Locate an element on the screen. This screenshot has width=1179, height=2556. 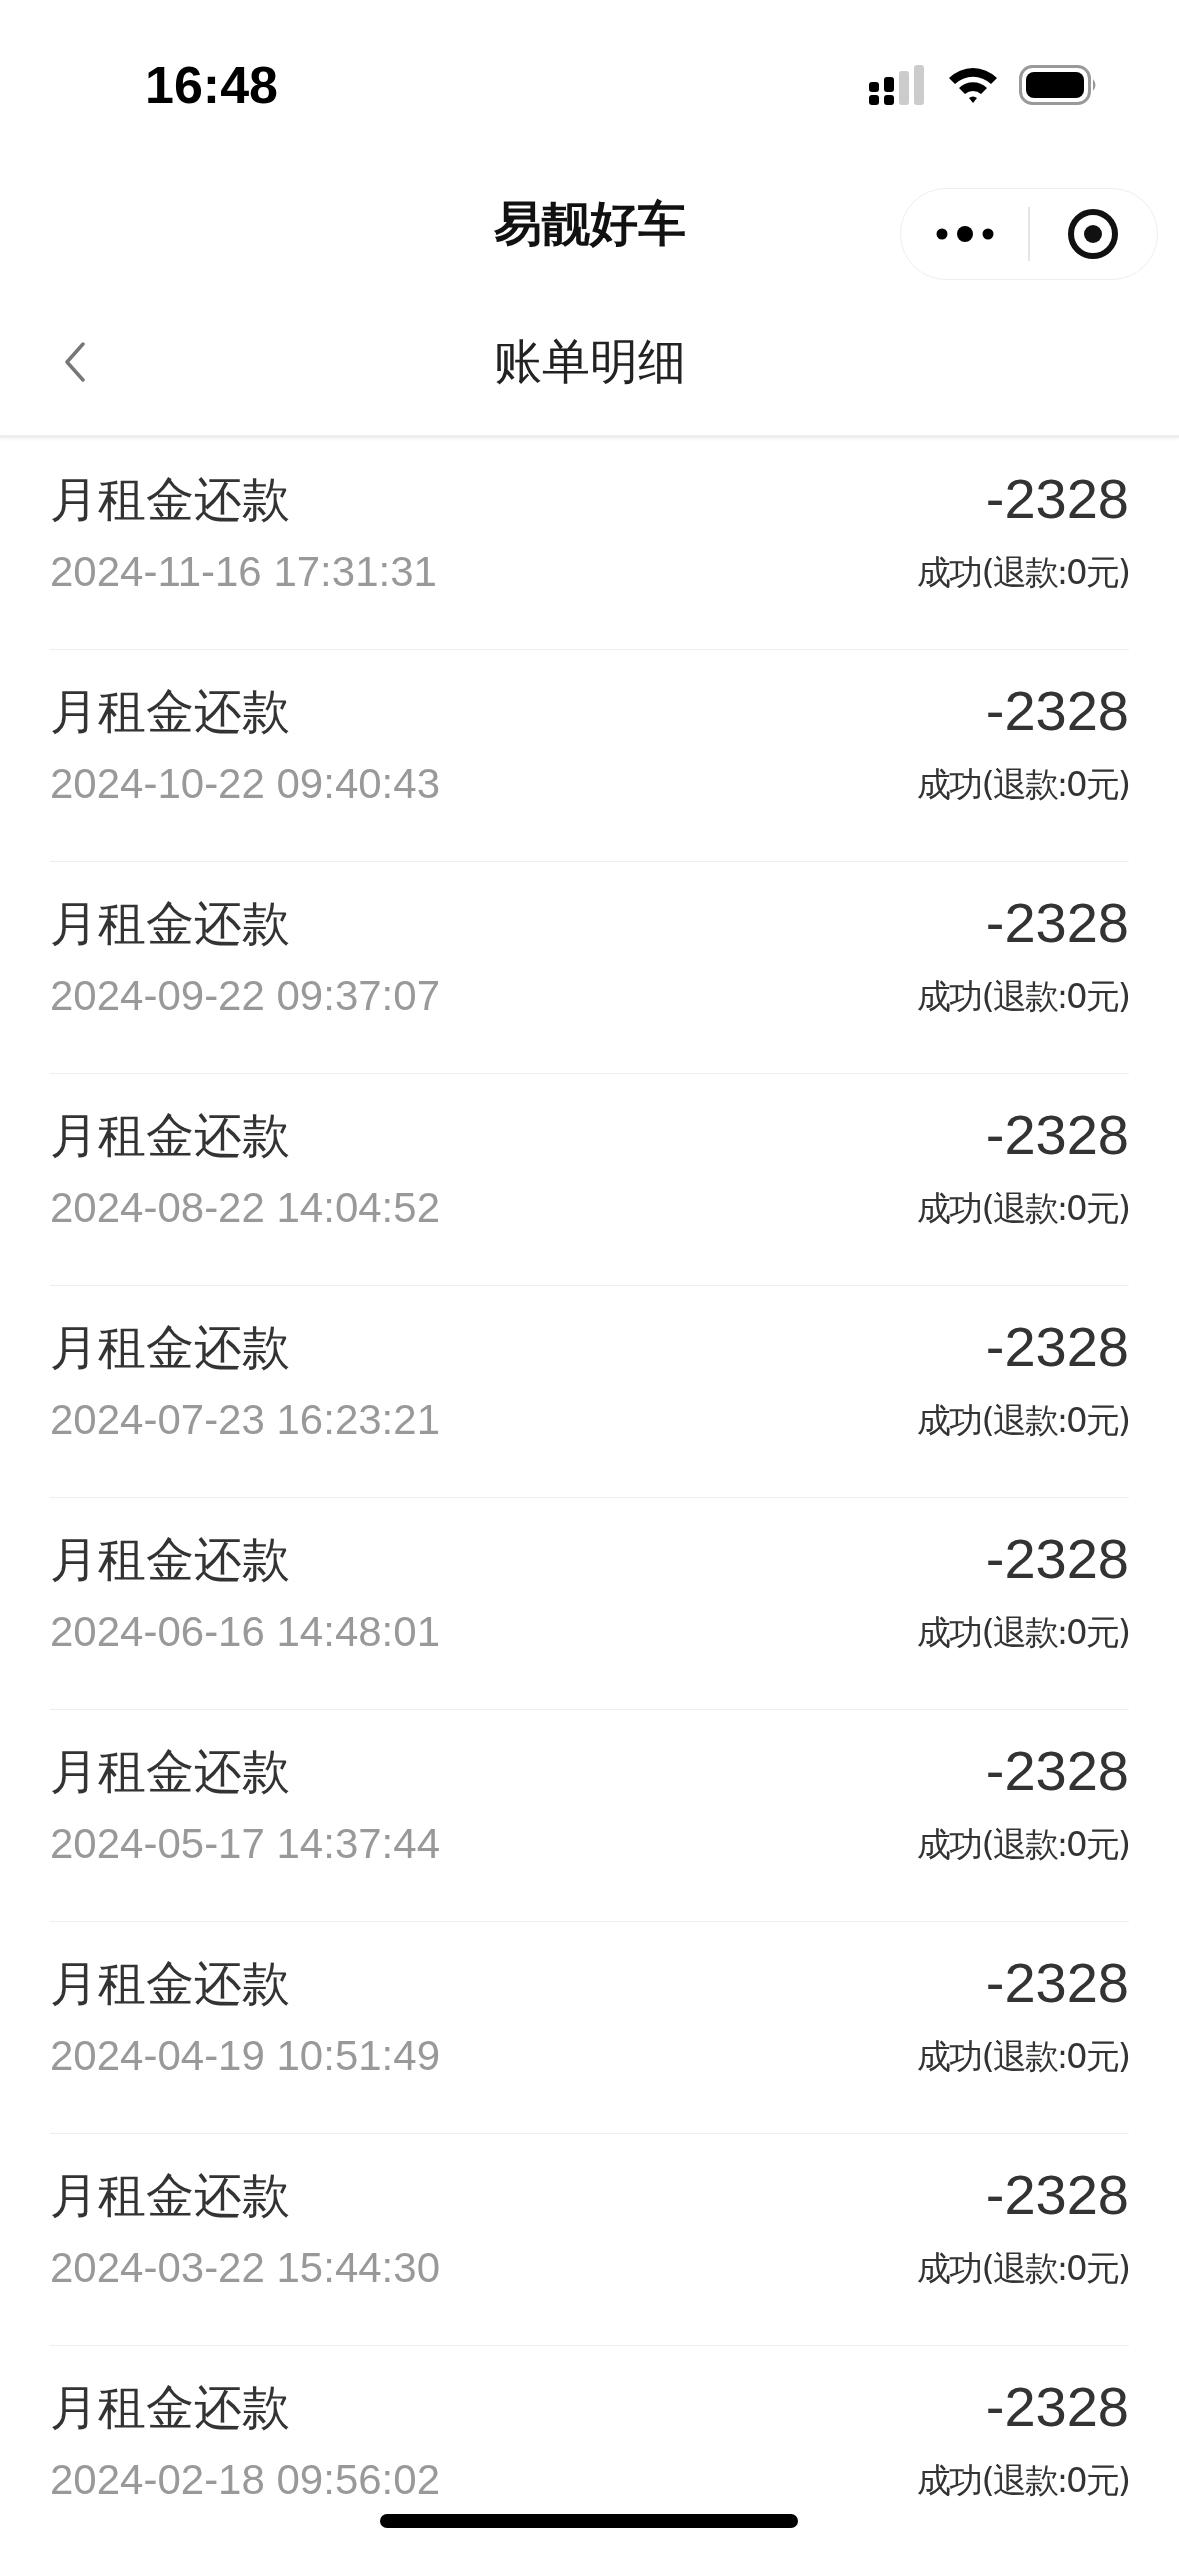
close-icon is located at coordinates (1093, 234).